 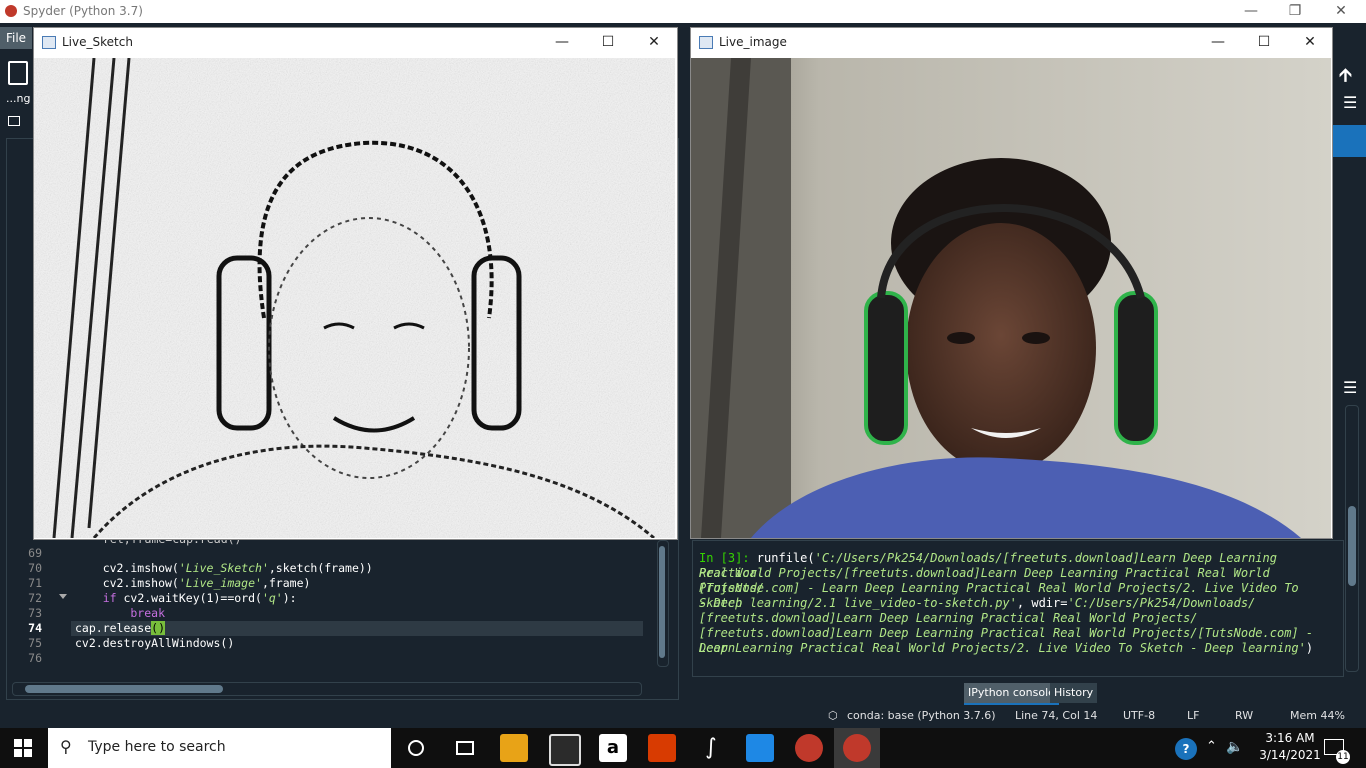 I want to click on line-number: 72, so click(x=35, y=598).